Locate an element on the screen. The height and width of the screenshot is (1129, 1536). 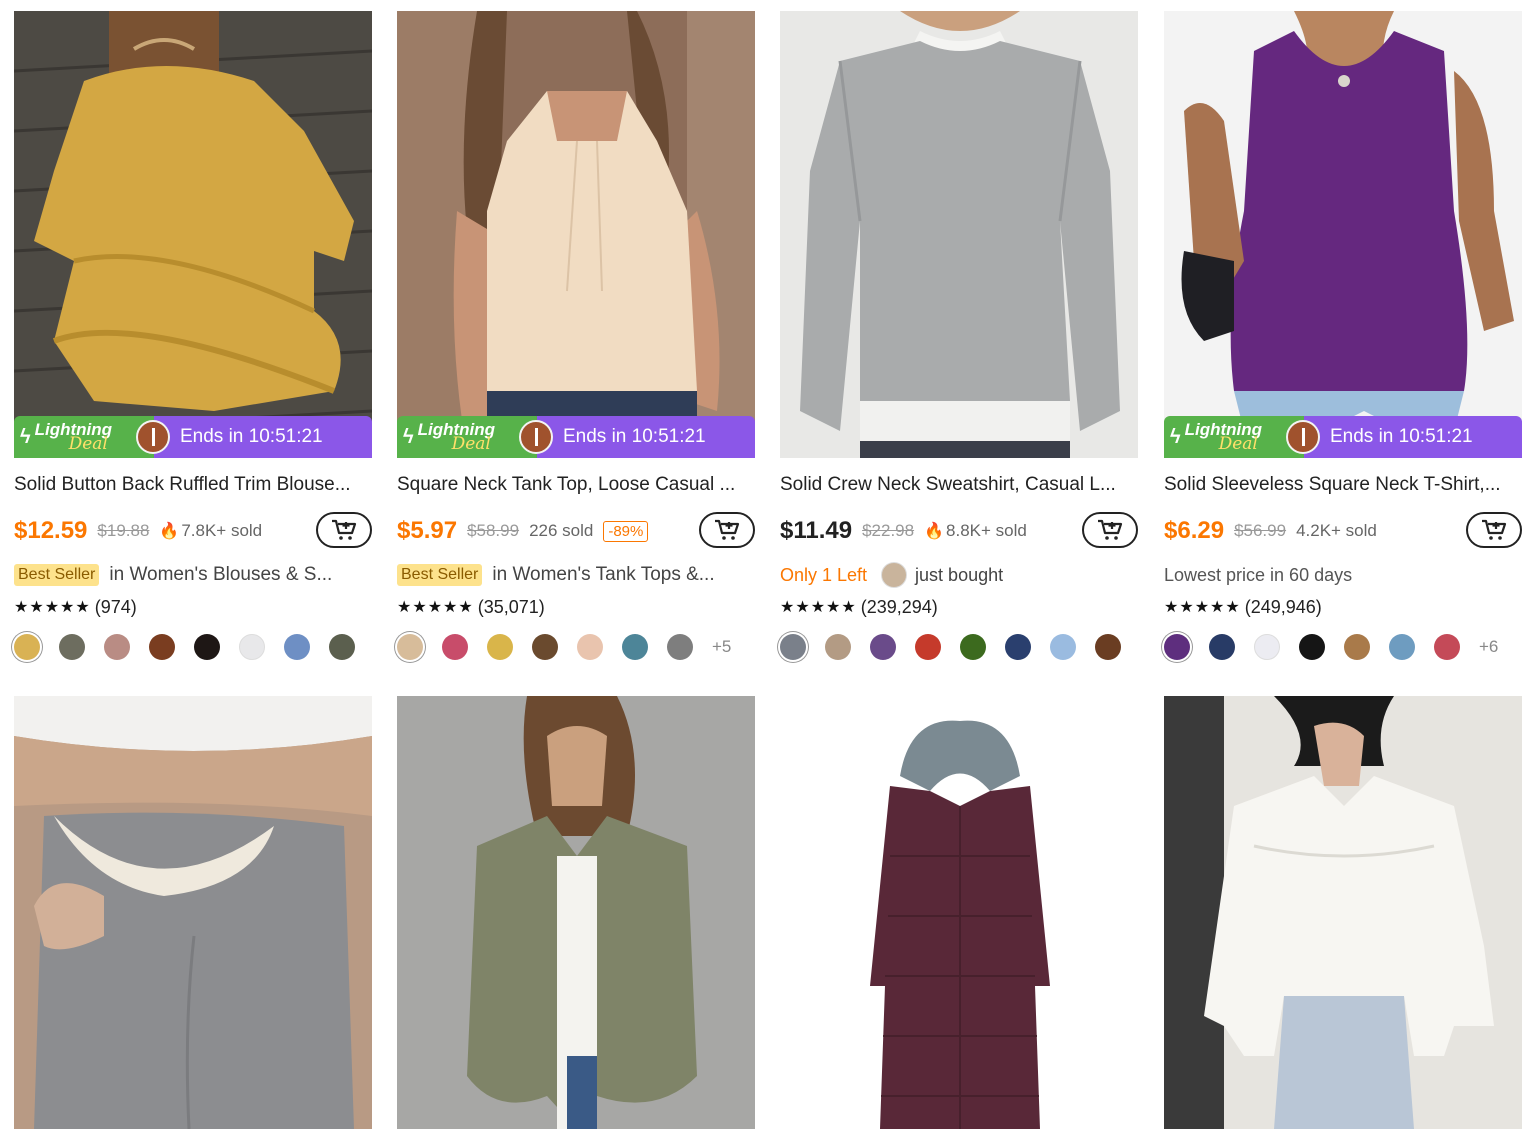
price-row: $6.29 $56.99 4.2K+ sold is located at coordinates (1343, 531).